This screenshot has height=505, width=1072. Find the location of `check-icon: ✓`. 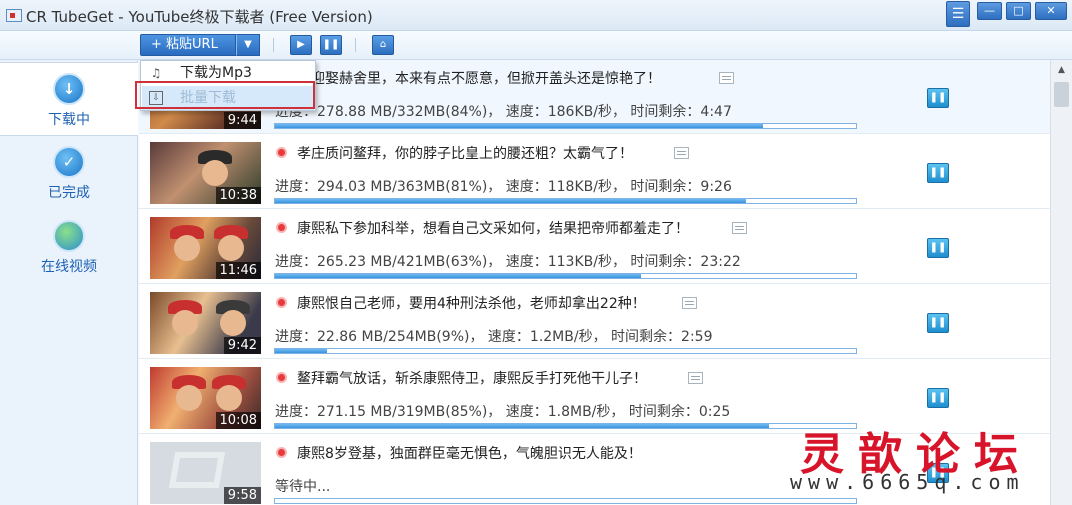

check-icon: ✓ is located at coordinates (69, 162).